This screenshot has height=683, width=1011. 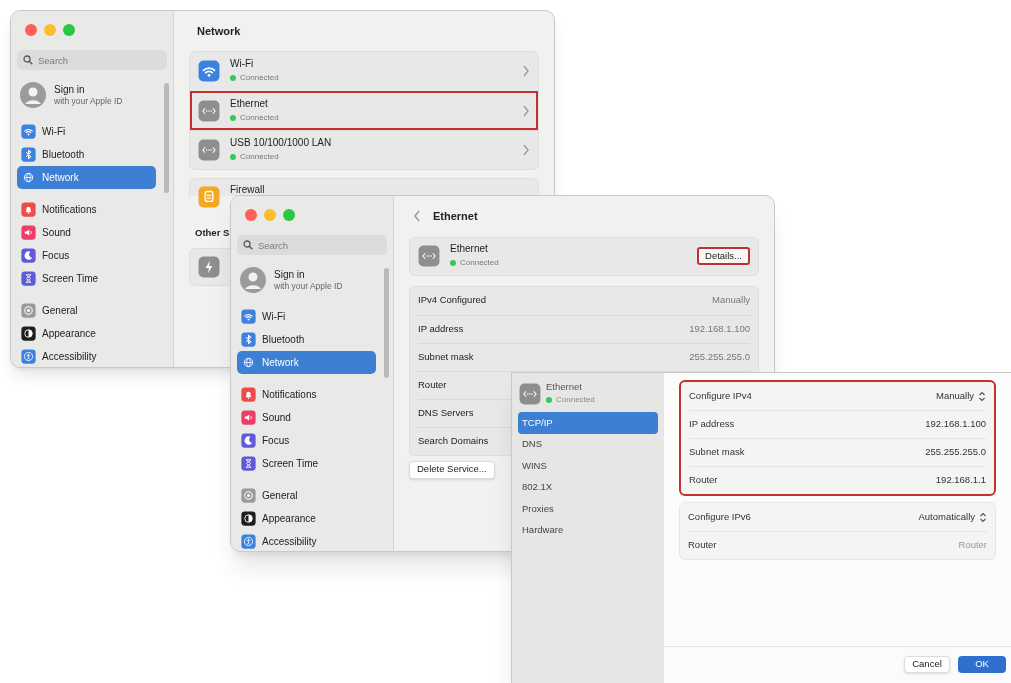 I want to click on sidebar-tab: Proxies, so click(x=588, y=509).